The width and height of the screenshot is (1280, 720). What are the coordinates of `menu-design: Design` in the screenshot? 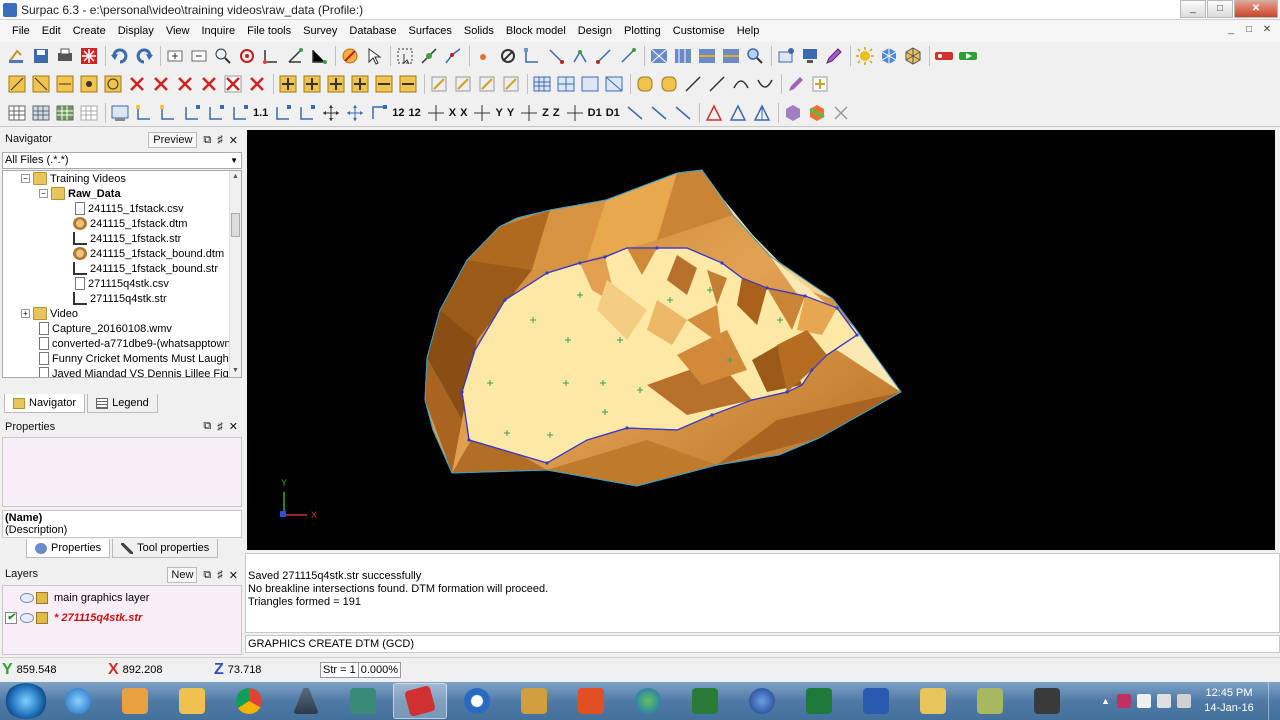 It's located at (595, 31).